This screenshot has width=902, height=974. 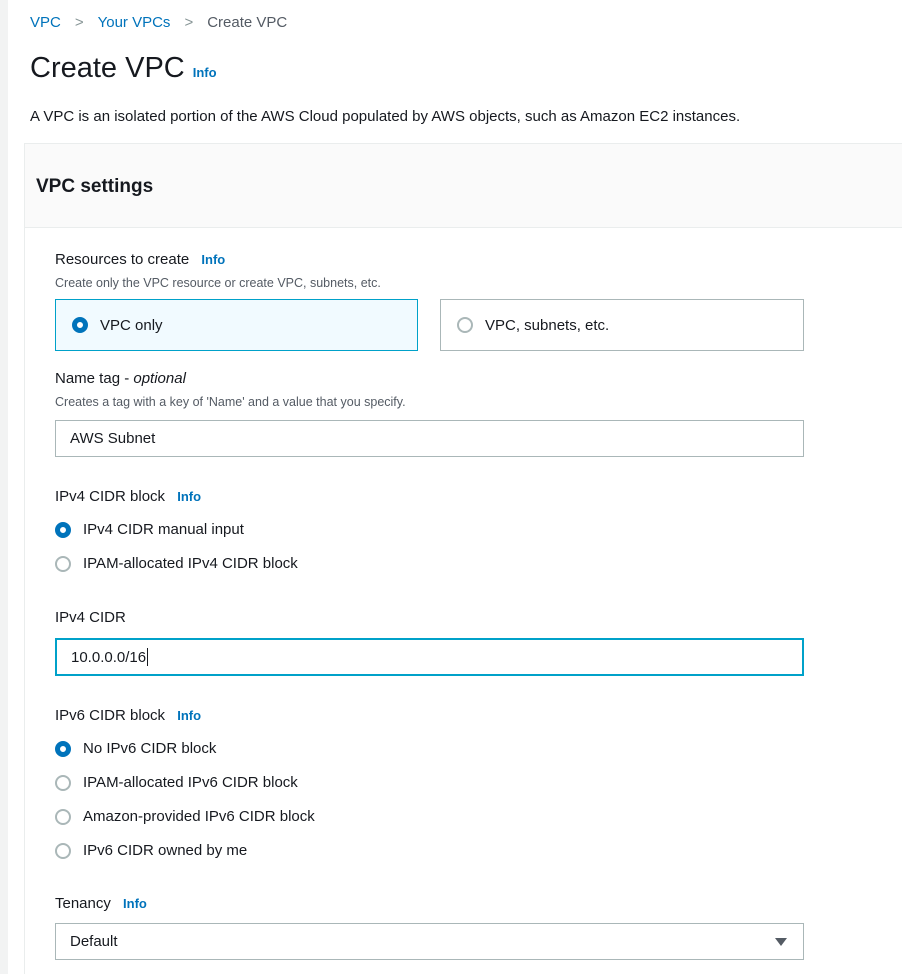 I want to click on name-tag-label: Name tag - optional, so click(x=120, y=378).